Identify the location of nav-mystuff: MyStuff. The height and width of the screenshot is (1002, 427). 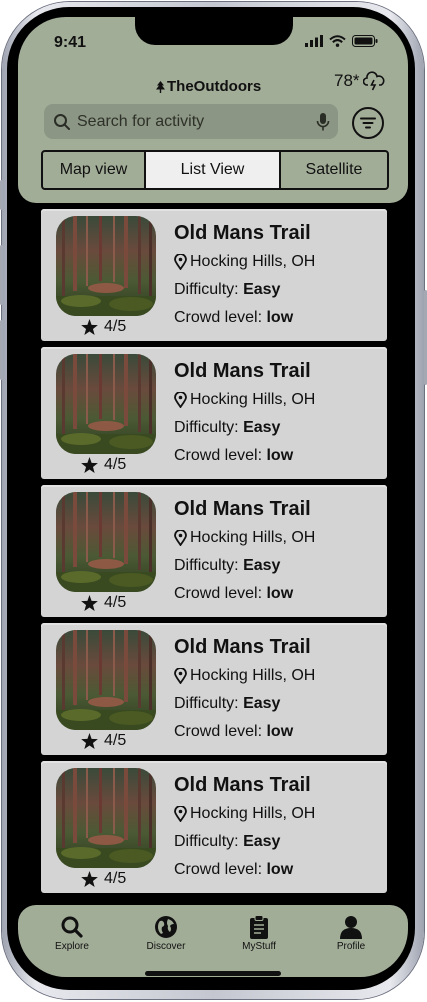
(259, 933).